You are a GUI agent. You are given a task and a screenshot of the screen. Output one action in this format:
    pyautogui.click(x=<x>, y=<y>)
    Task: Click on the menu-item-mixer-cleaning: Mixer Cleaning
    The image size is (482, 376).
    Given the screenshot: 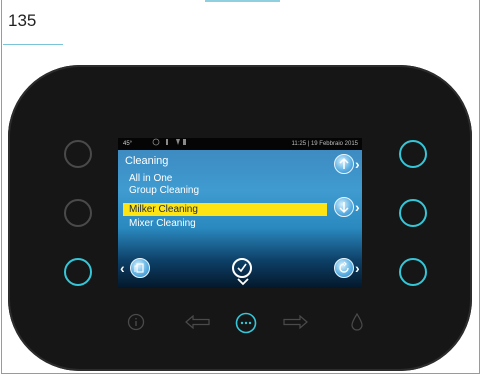 What is the action you would take?
    pyautogui.click(x=162, y=223)
    